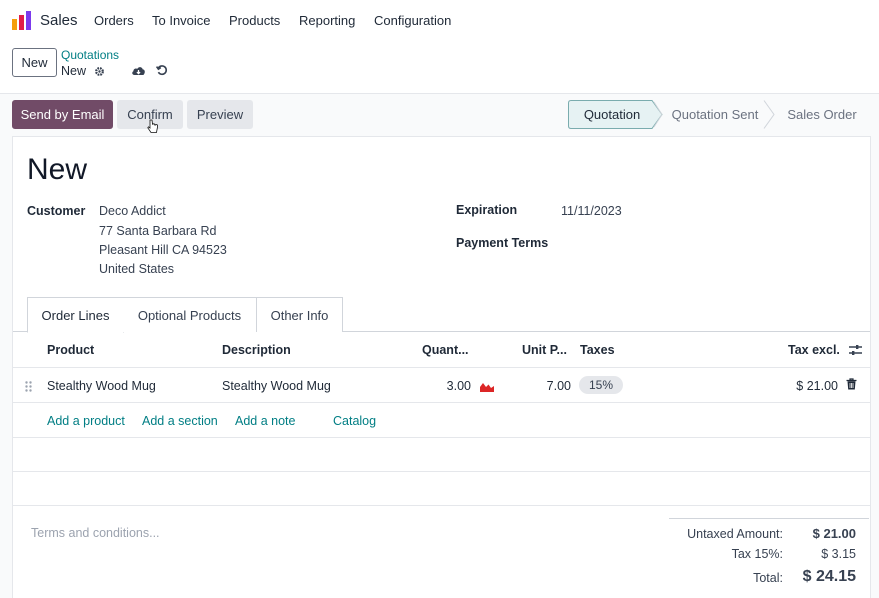 The width and height of the screenshot is (879, 598). Describe the element at coordinates (254, 20) in the screenshot. I see `menu-products: Products` at that location.